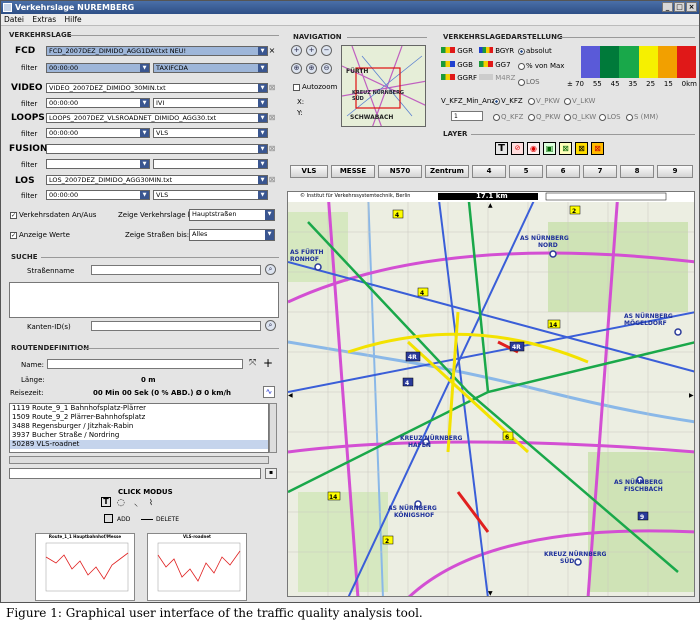 Image resolution: width=700 pixels, height=628 pixels. Describe the element at coordinates (549, 148) in the screenshot. I see `detector-layer-icon: ▣` at that location.